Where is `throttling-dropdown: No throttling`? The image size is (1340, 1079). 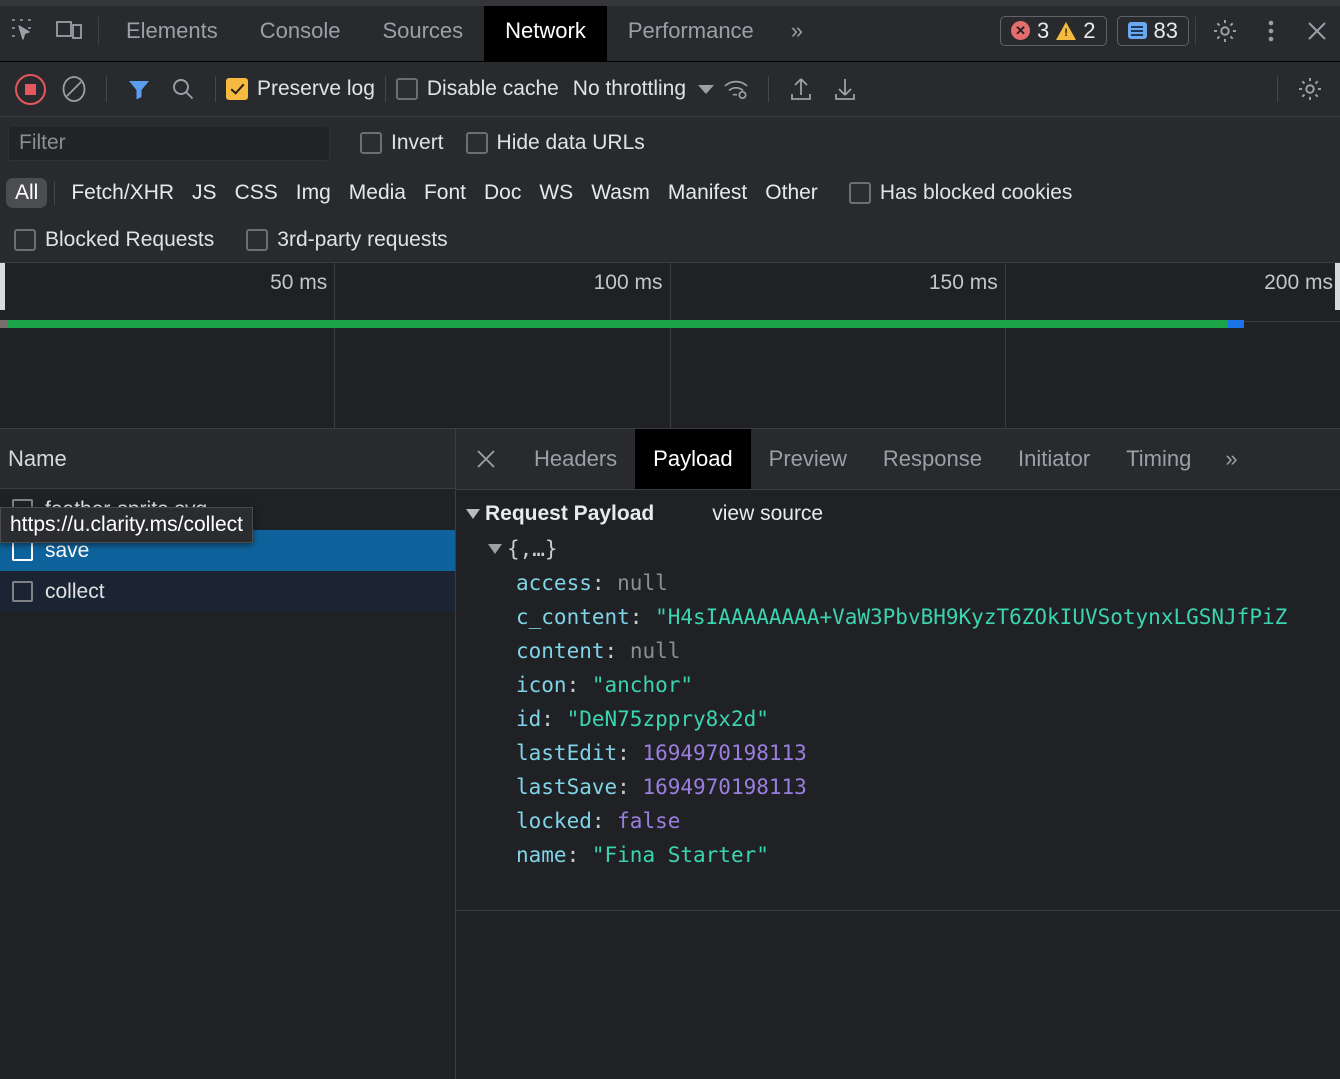 throttling-dropdown: No throttling is located at coordinates (643, 89).